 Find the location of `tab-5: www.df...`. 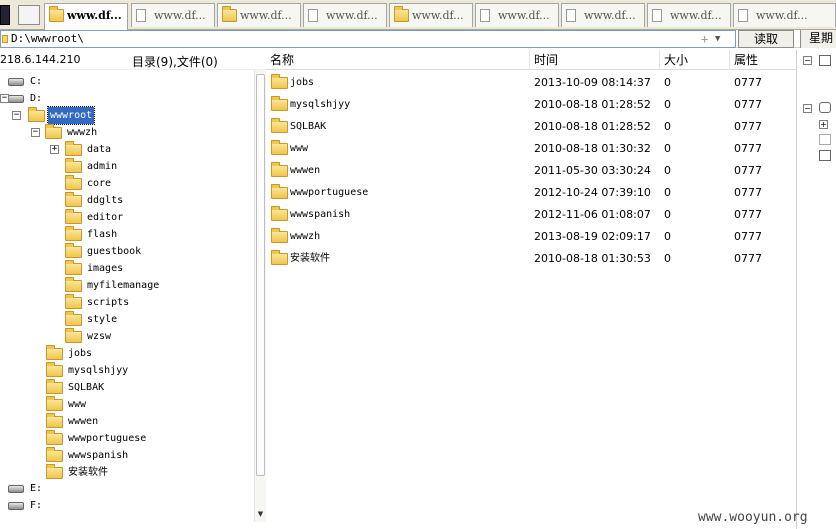

tab-5: www.df... is located at coordinates (517, 15).